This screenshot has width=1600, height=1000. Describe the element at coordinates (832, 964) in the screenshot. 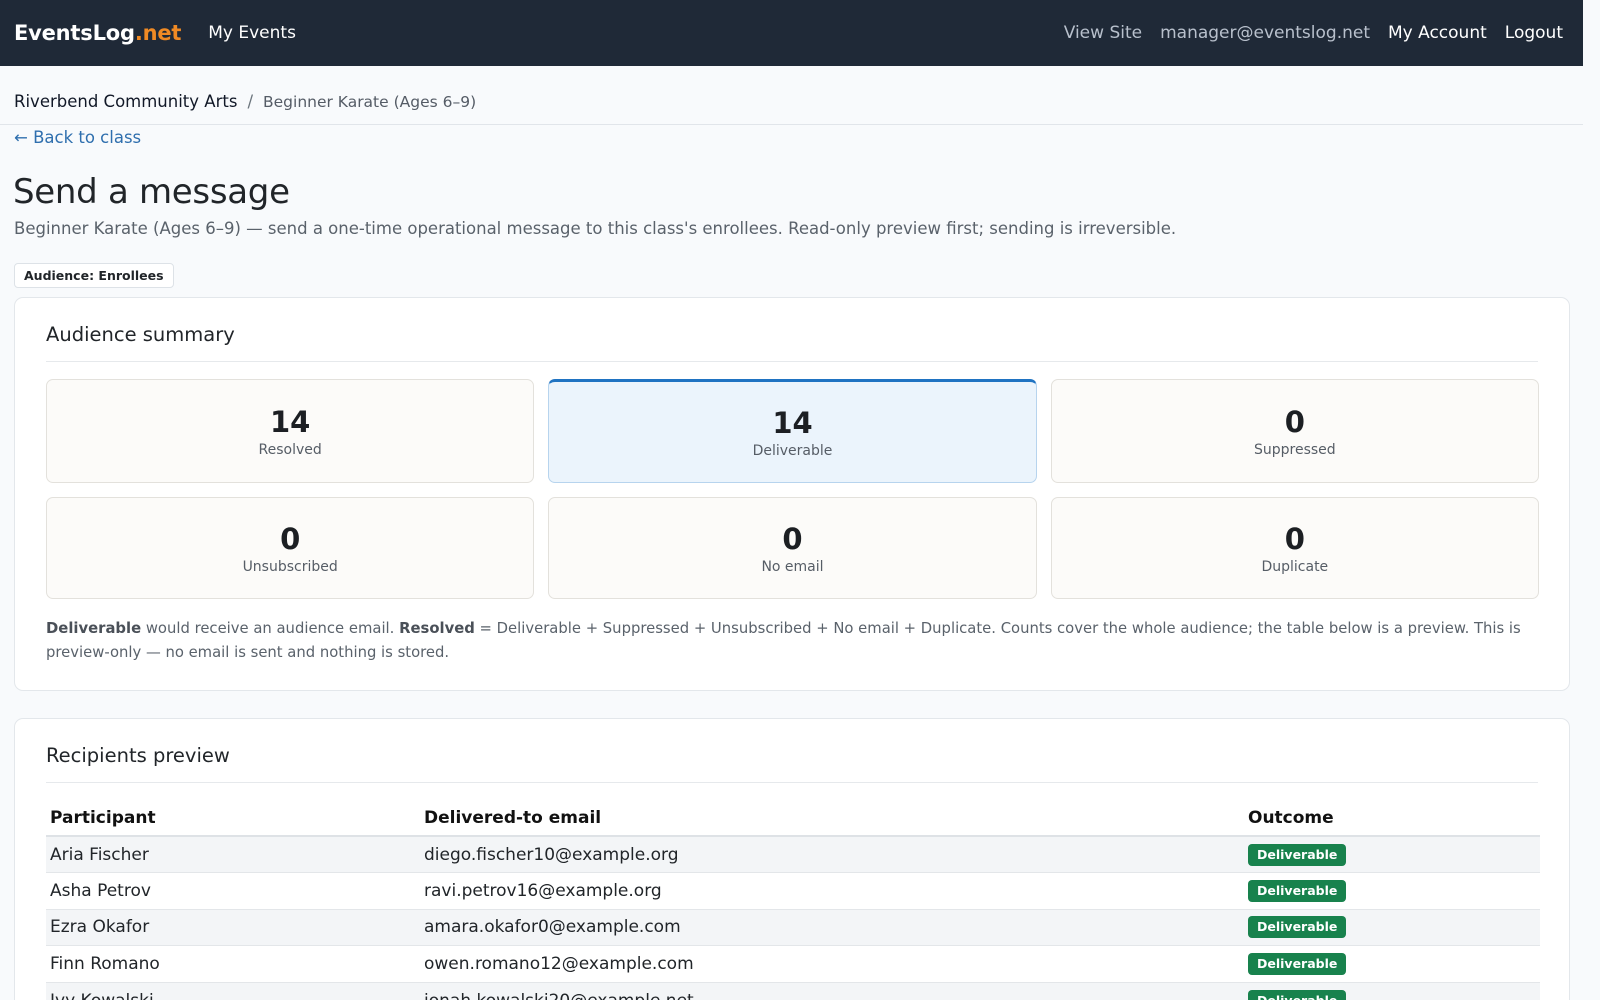

I see `email-cell: owen.romano12@example.com` at that location.